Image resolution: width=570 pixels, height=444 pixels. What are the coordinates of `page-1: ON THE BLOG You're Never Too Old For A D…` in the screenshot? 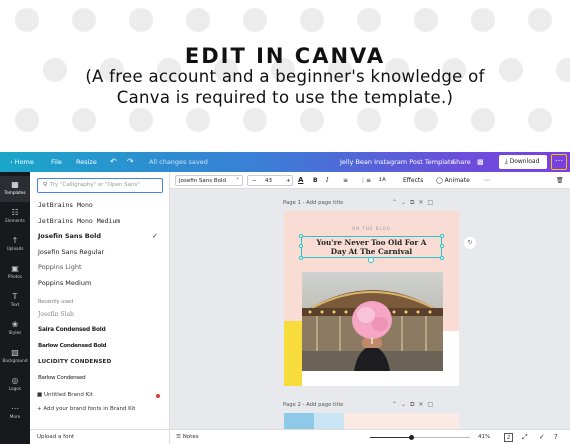 It's located at (371, 298).